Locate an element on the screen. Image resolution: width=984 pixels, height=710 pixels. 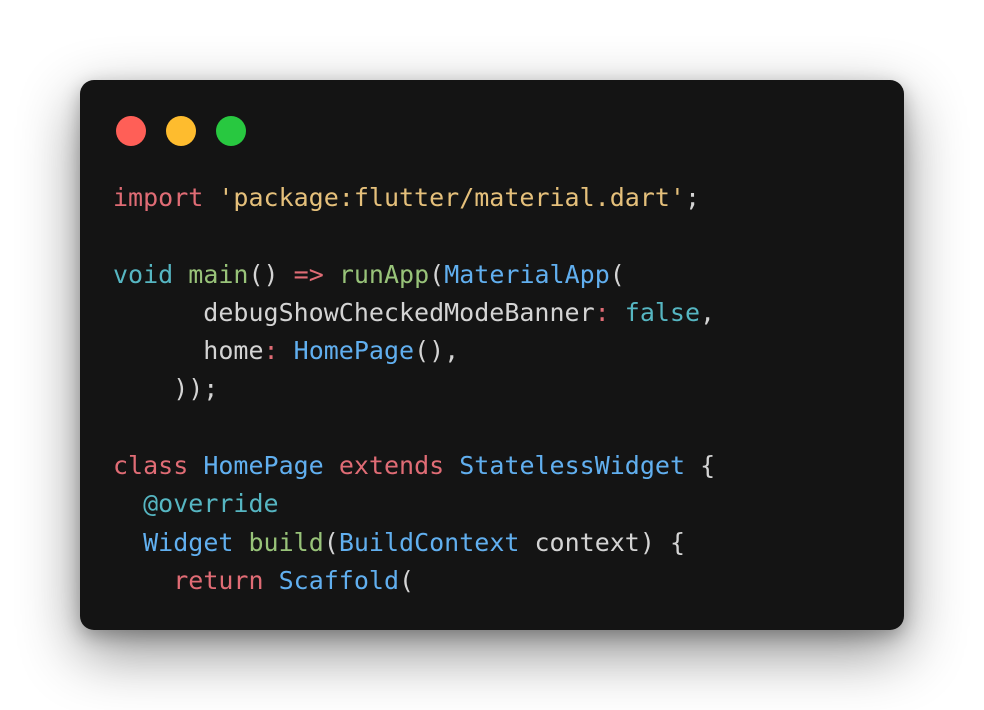
window-controls is located at coordinates (181, 131).